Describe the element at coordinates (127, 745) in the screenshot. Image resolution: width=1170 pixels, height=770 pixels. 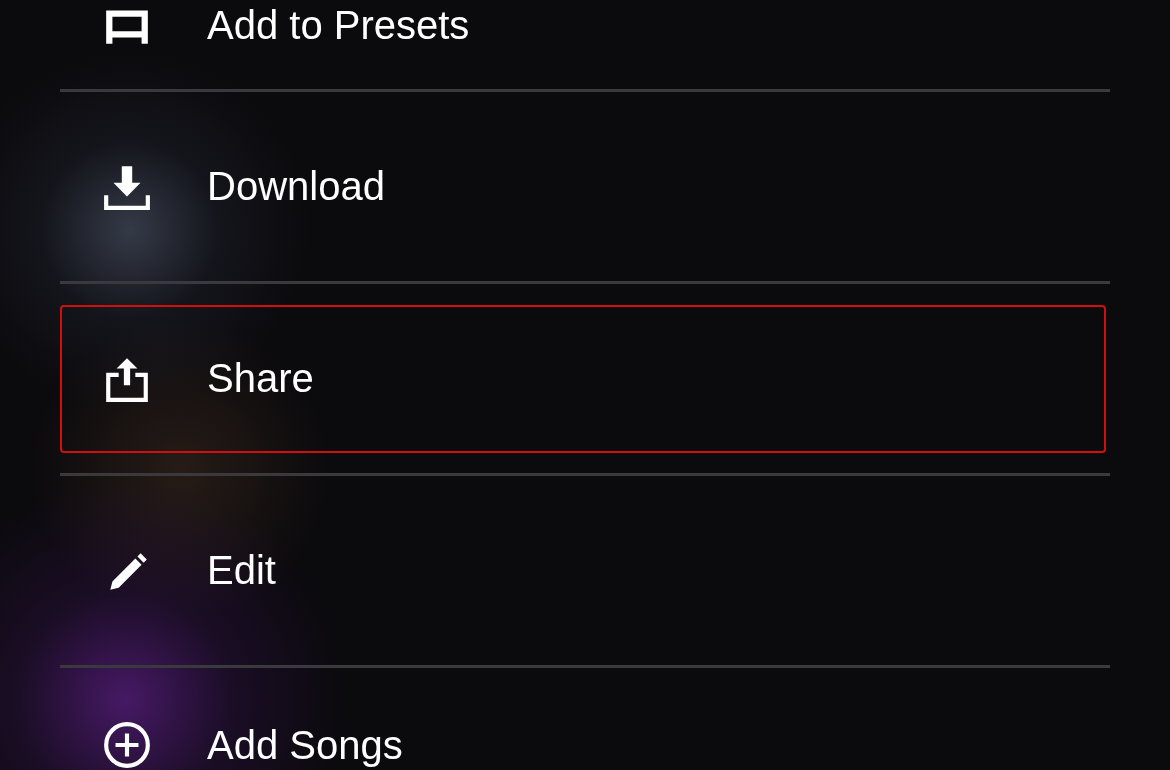
I see `add-circle-icon` at that location.